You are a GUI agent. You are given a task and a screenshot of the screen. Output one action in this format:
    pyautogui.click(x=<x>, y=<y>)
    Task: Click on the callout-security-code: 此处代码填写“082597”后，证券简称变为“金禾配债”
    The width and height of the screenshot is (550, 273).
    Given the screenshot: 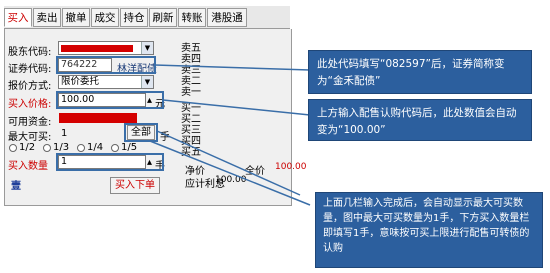 What is the action you would take?
    pyautogui.click(x=420, y=72)
    